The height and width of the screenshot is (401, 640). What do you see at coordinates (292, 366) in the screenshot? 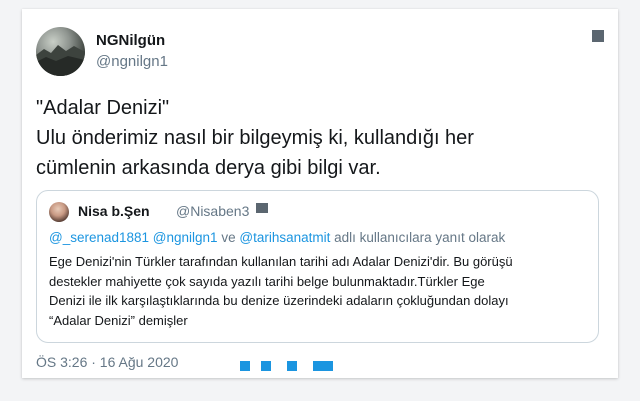
I see `like-icon` at bounding box center [292, 366].